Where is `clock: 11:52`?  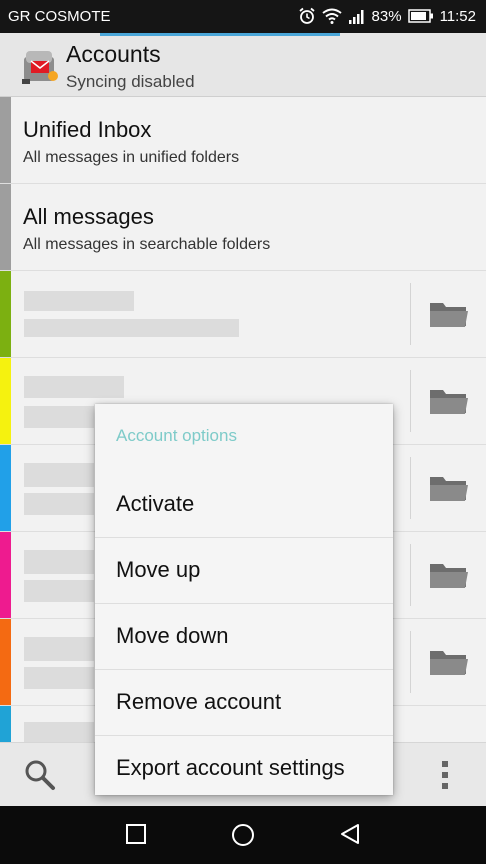 clock: 11:52 is located at coordinates (457, 16).